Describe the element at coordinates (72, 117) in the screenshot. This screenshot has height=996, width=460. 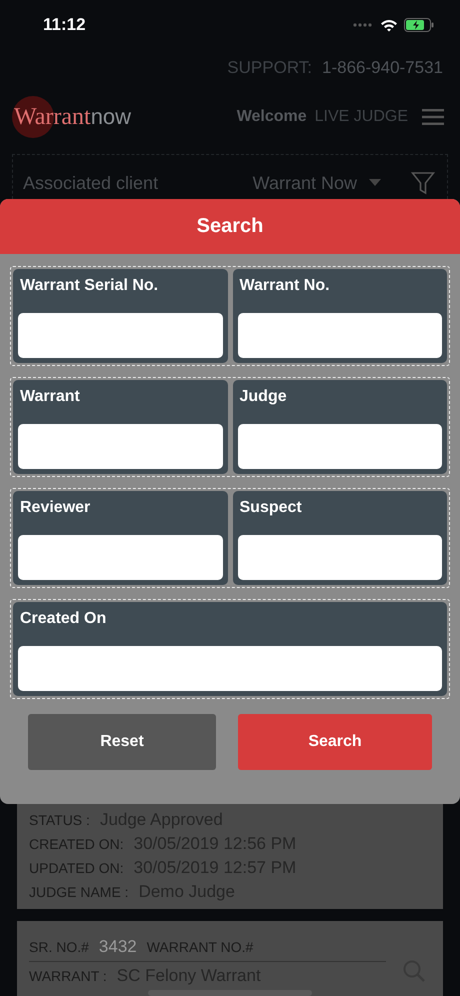
I see `logo: Warrantnow` at that location.